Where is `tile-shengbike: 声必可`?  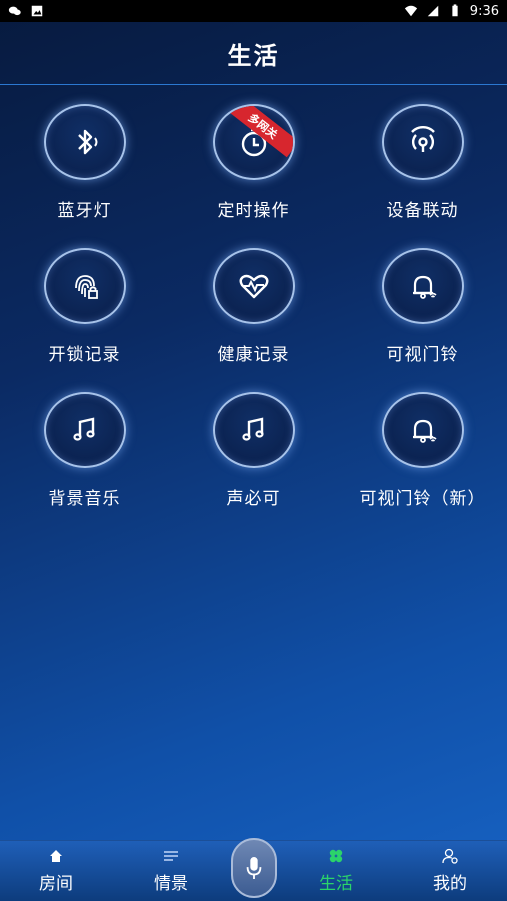 tile-shengbike: 声必可 is located at coordinates (253, 450).